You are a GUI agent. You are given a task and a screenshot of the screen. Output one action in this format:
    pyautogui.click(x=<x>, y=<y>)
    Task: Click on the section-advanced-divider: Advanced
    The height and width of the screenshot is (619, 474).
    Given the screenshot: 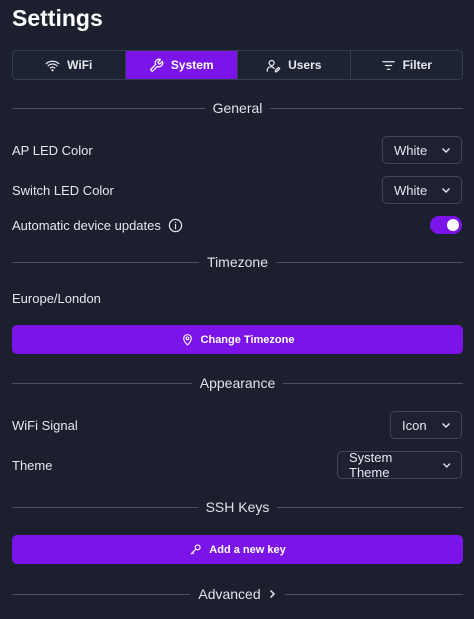 What is the action you would take?
    pyautogui.click(x=237, y=594)
    